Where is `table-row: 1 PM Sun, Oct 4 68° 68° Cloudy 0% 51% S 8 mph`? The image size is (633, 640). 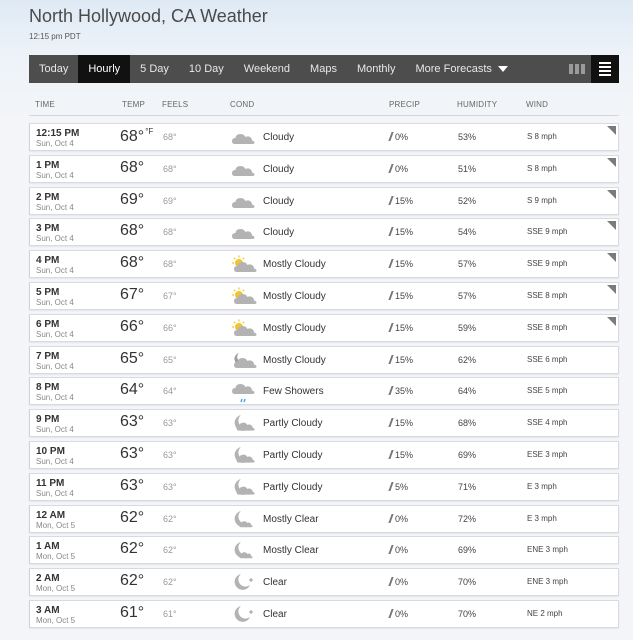 table-row: 1 PM Sun, Oct 4 68° 68° Cloudy 0% 51% S 8 mph is located at coordinates (324, 168).